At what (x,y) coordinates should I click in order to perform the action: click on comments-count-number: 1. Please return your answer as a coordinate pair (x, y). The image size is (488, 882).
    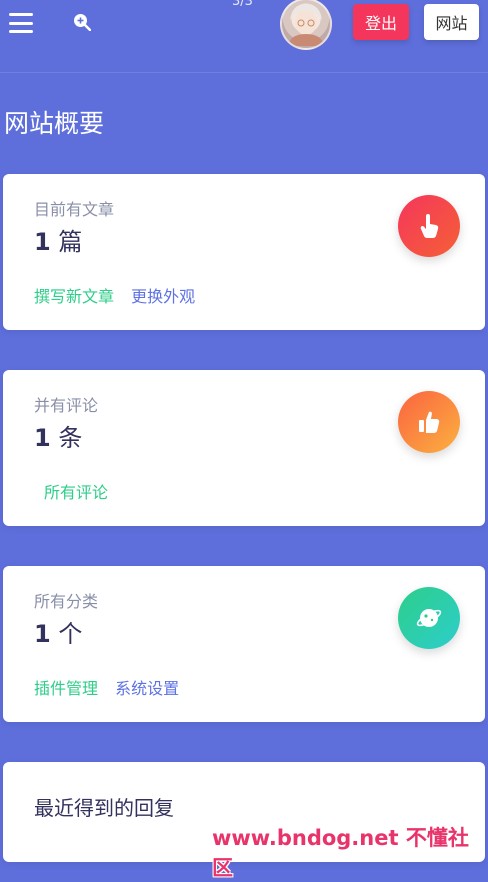
    Looking at the image, I should click on (42, 438).